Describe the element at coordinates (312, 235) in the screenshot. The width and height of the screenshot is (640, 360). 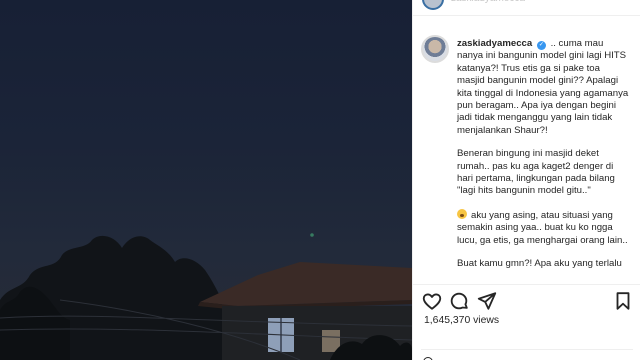
I see `distant-light` at that location.